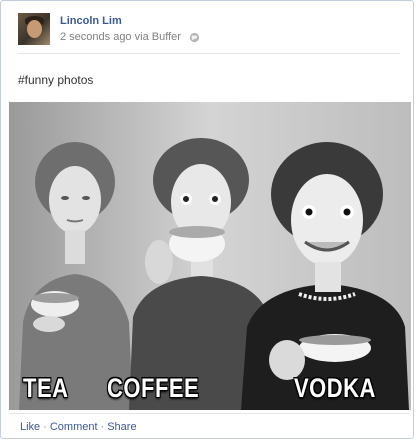  I want to click on post-meta: 2 seconds ago via Buffer, so click(130, 37).